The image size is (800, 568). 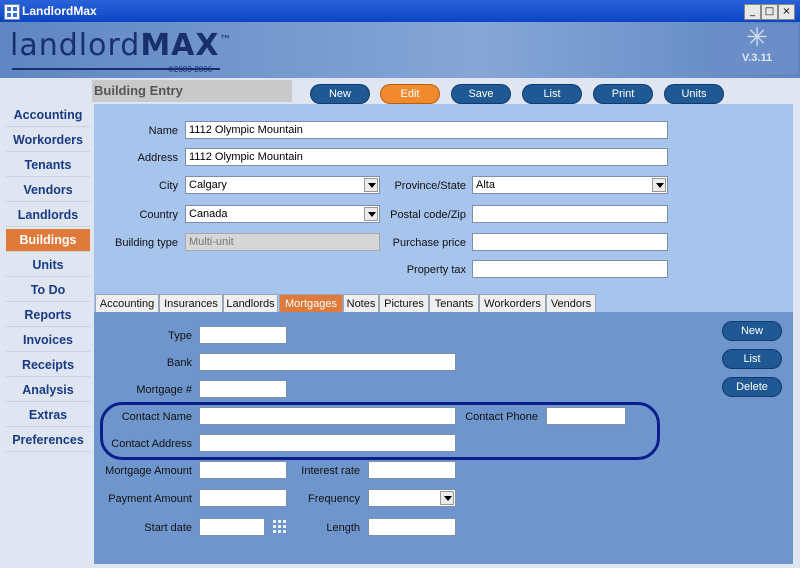 What do you see at coordinates (48, 365) in the screenshot?
I see `sidebar-item-receipts: Receipts` at bounding box center [48, 365].